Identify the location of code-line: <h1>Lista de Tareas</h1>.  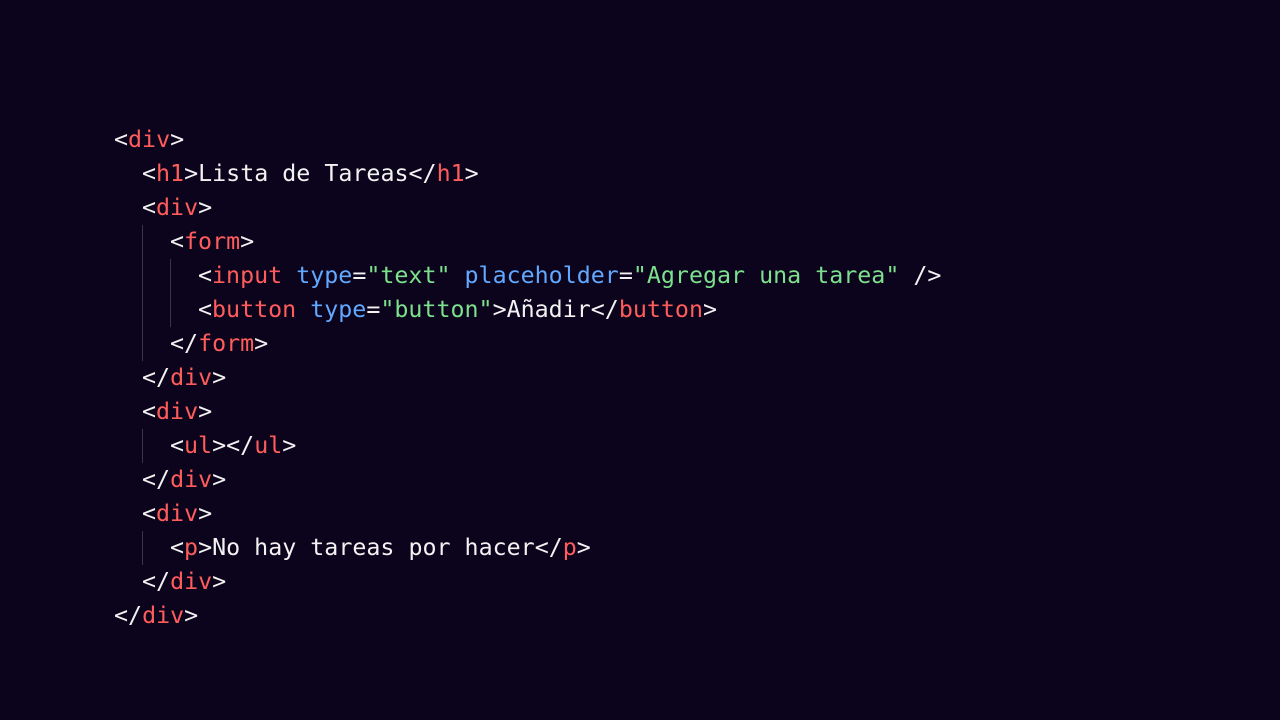
(527, 174).